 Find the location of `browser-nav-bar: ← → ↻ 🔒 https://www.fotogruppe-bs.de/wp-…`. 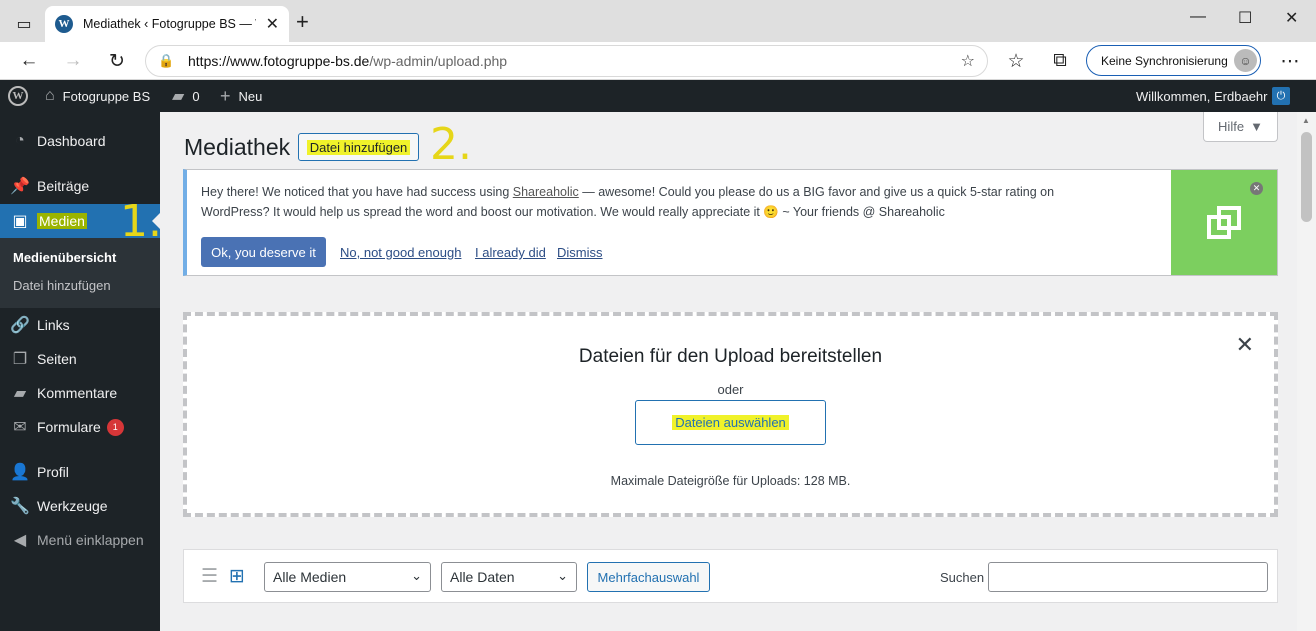

browser-nav-bar: ← → ↻ 🔒 https://www.fotogruppe-bs.de/wp-… is located at coordinates (658, 61).